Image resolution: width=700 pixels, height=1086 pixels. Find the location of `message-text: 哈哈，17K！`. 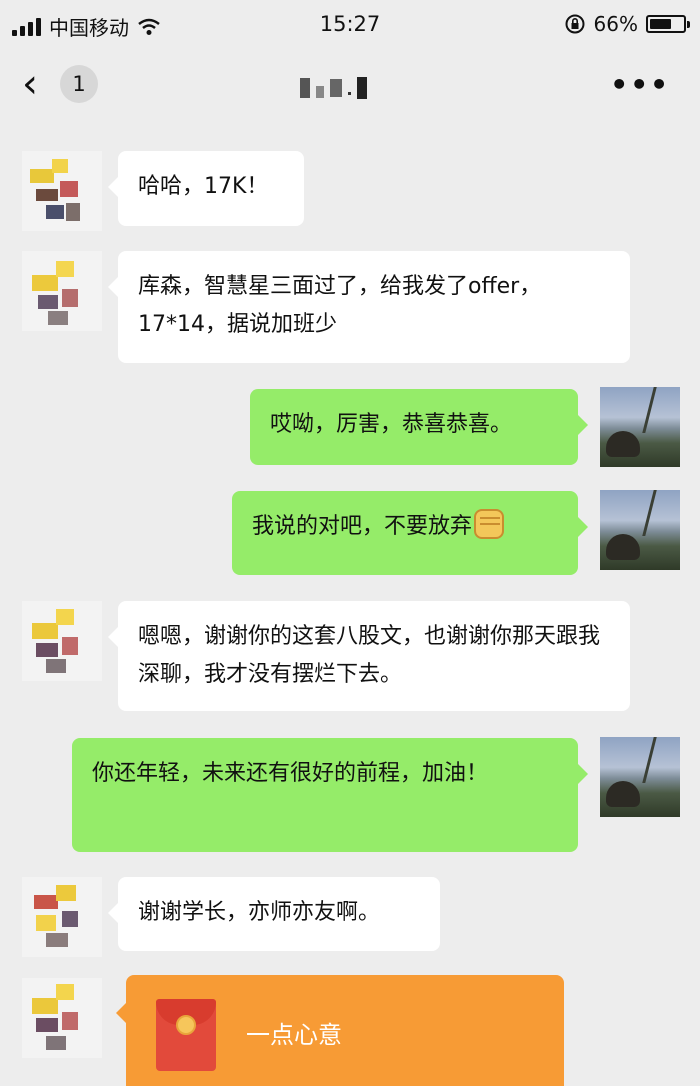

message-text: 哈哈，17K！ is located at coordinates (203, 186).